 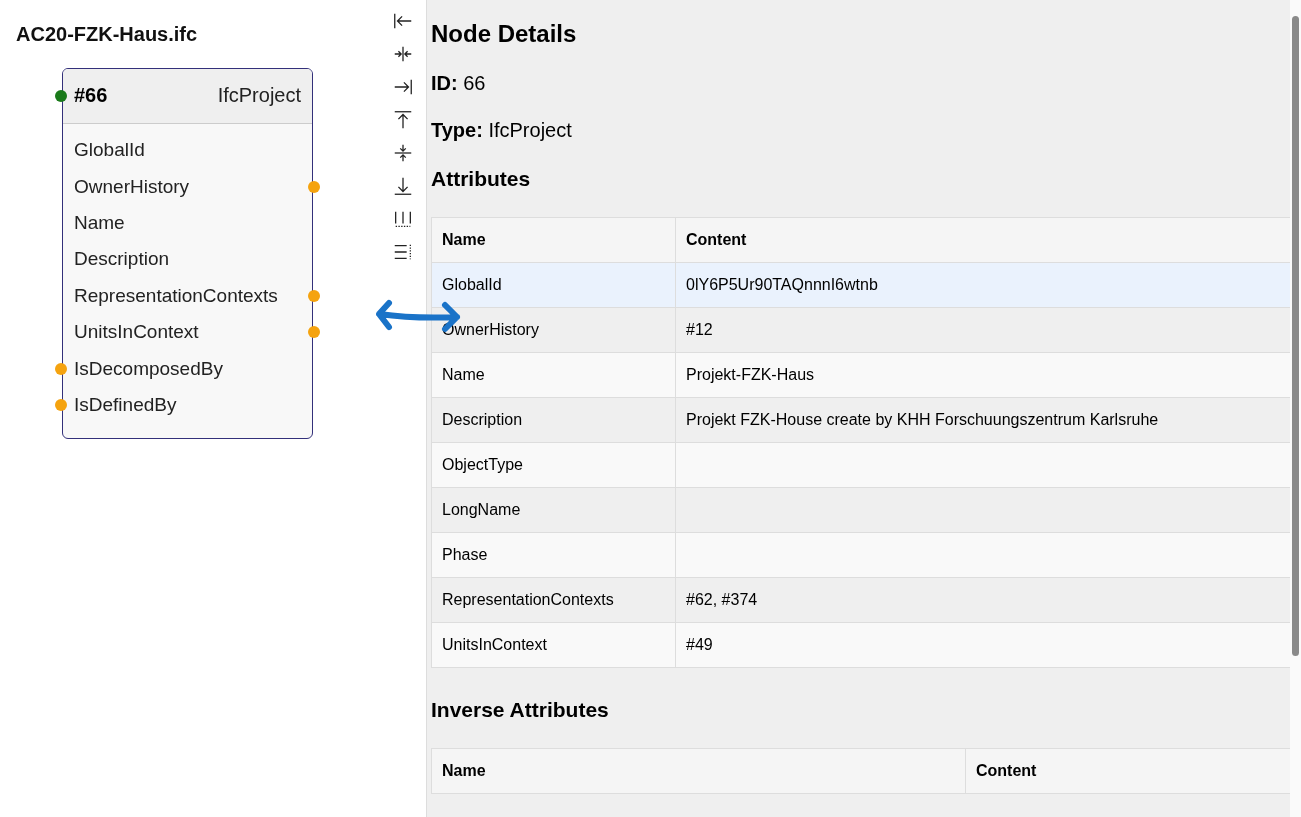 I want to click on attribute-name: UnitsInContext, so click(x=136, y=332).